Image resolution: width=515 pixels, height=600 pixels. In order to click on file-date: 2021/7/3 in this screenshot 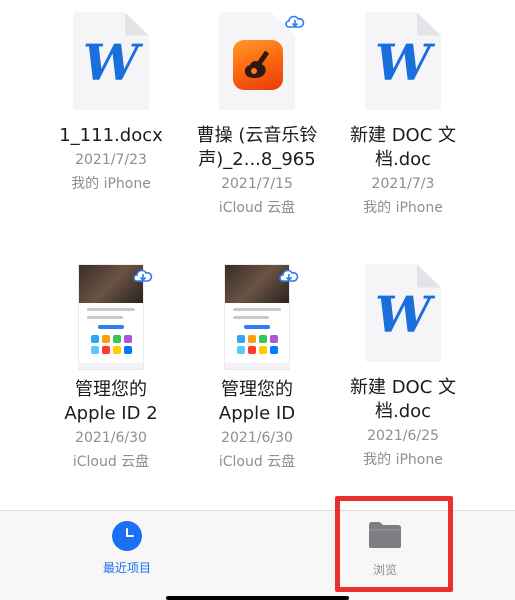, I will do `click(403, 184)`.